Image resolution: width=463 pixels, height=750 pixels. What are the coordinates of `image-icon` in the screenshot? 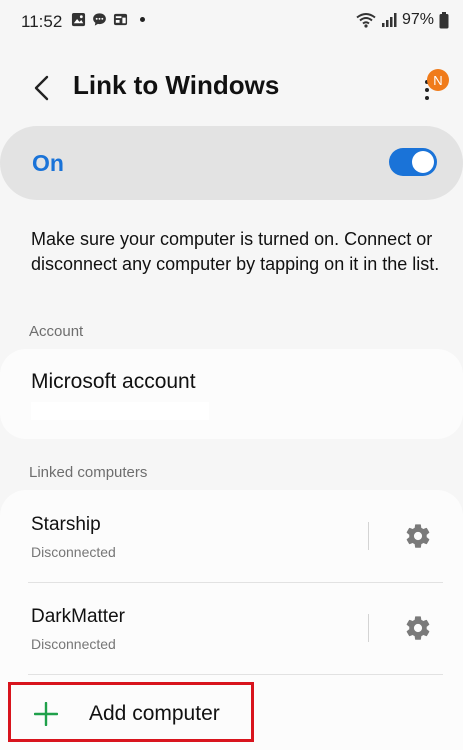 It's located at (78, 19).